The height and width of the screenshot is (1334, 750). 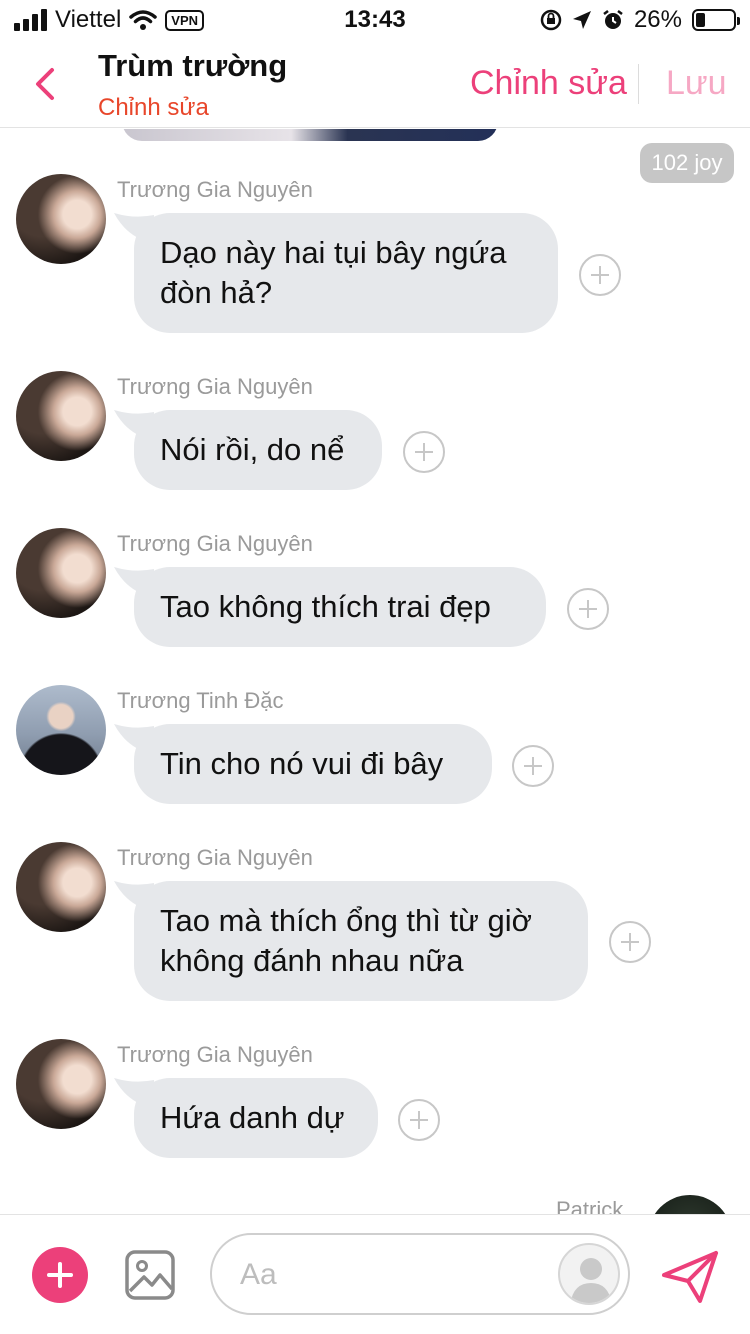 I want to click on save-button: Lưu, so click(x=696, y=83).